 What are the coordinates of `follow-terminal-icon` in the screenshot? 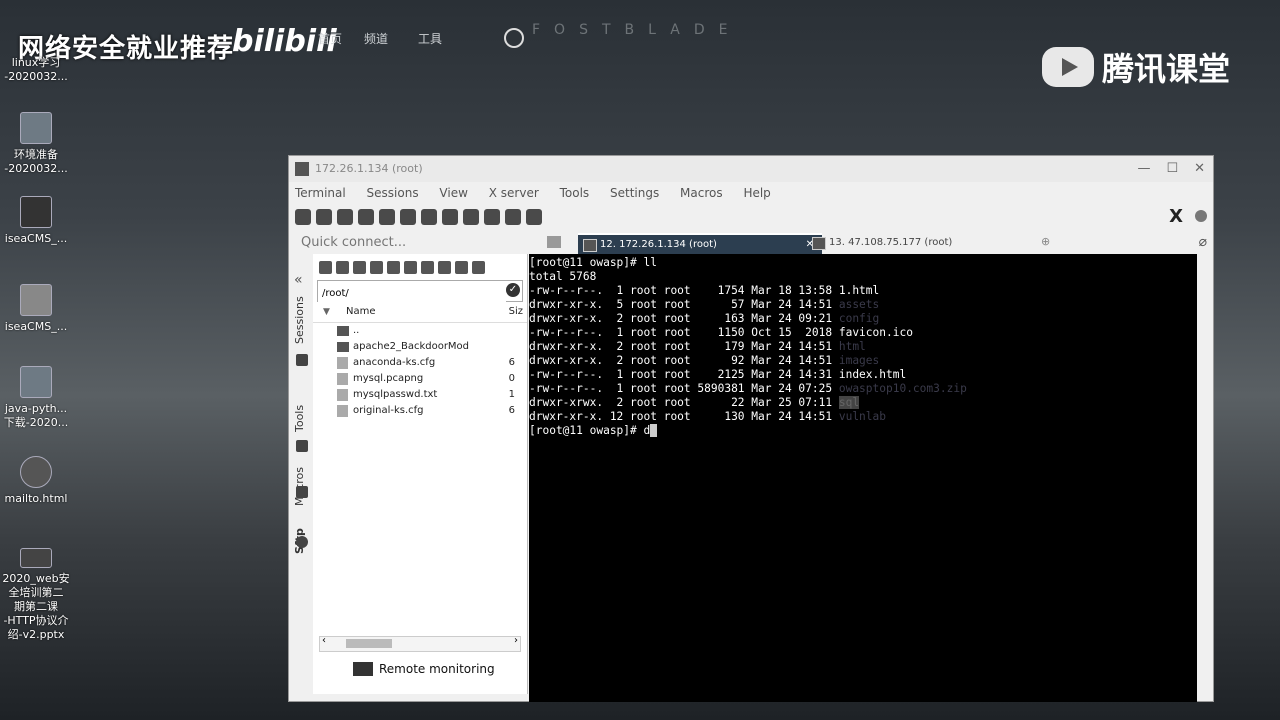 It's located at (461, 267).